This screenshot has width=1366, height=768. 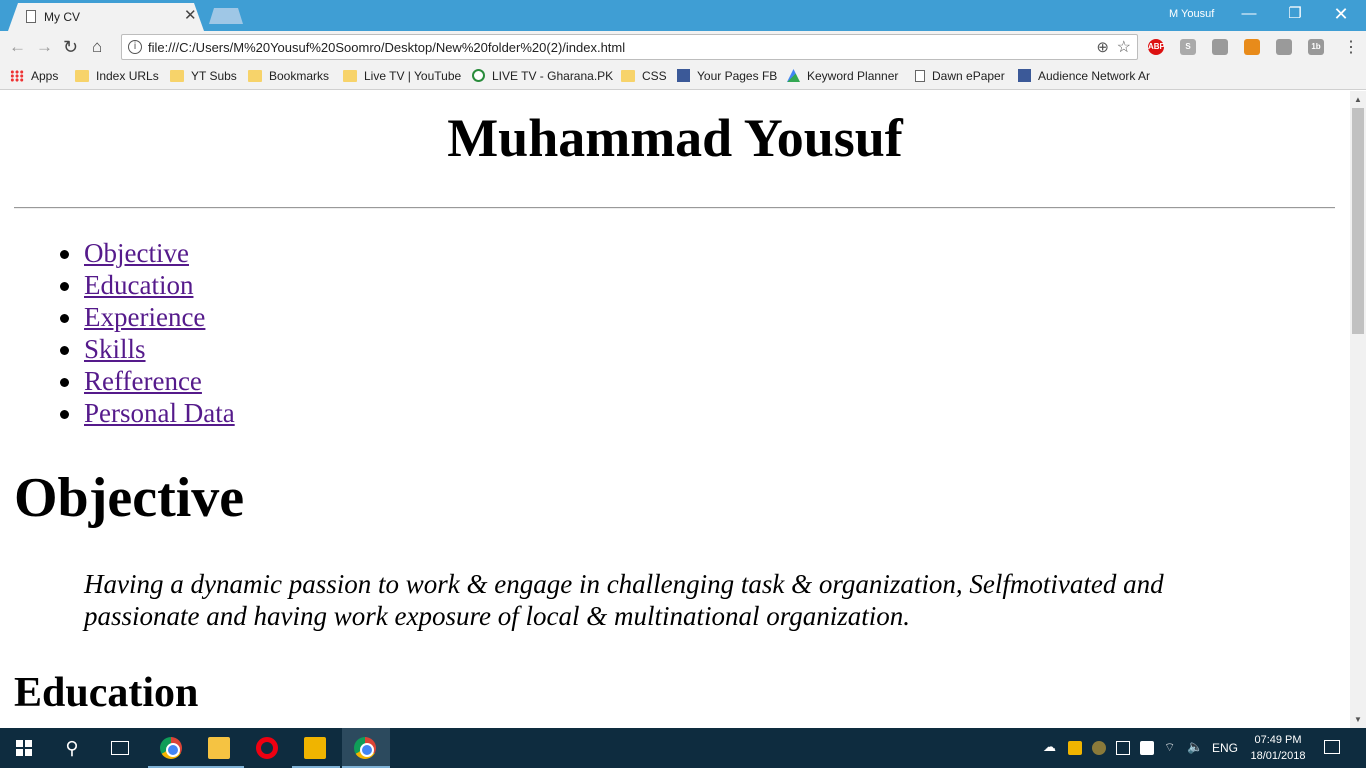 I want to click on taskbar-file-explorer, so click(x=220, y=748).